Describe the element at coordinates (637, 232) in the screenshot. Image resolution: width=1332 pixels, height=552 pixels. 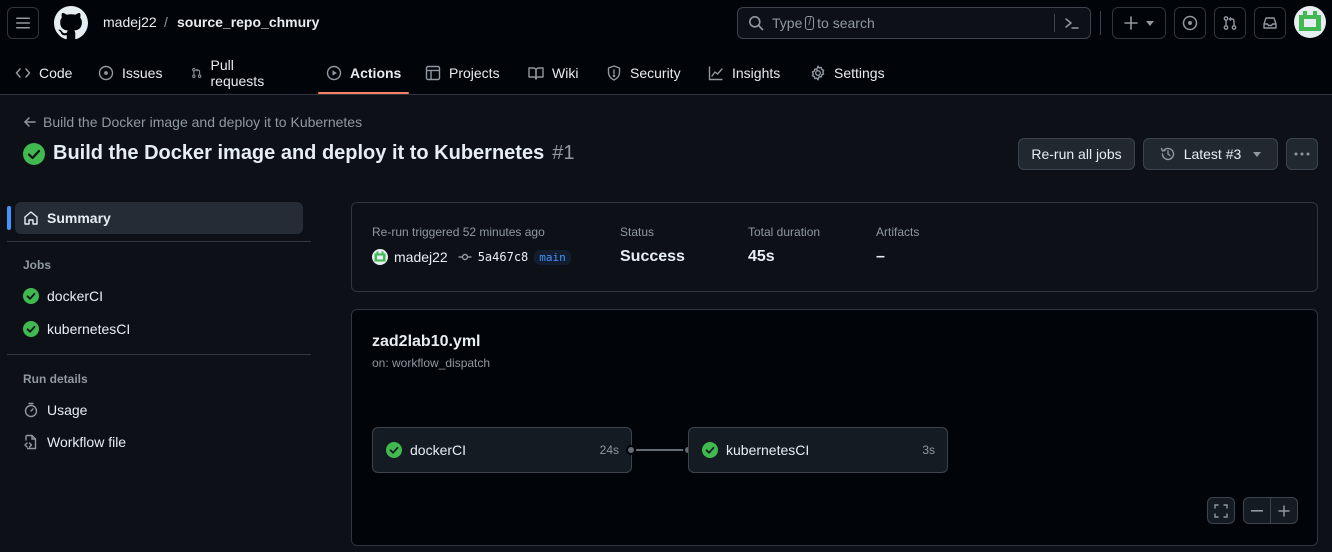
I see `status-label: Status` at that location.